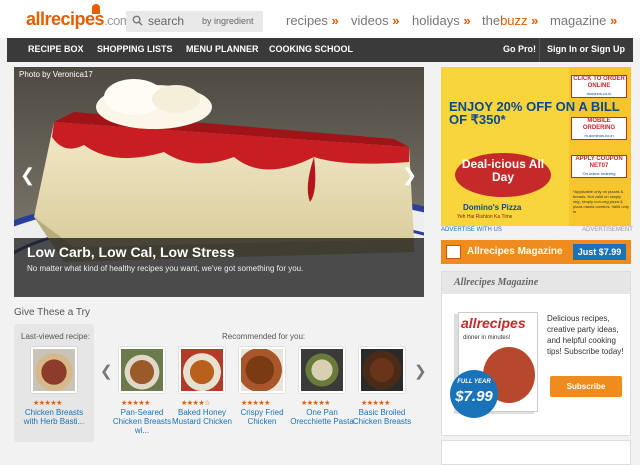 The width and height of the screenshot is (640, 465). What do you see at coordinates (599, 162) in the screenshot?
I see `ad-box-title: APPLY COUPON NET07` at bounding box center [599, 162].